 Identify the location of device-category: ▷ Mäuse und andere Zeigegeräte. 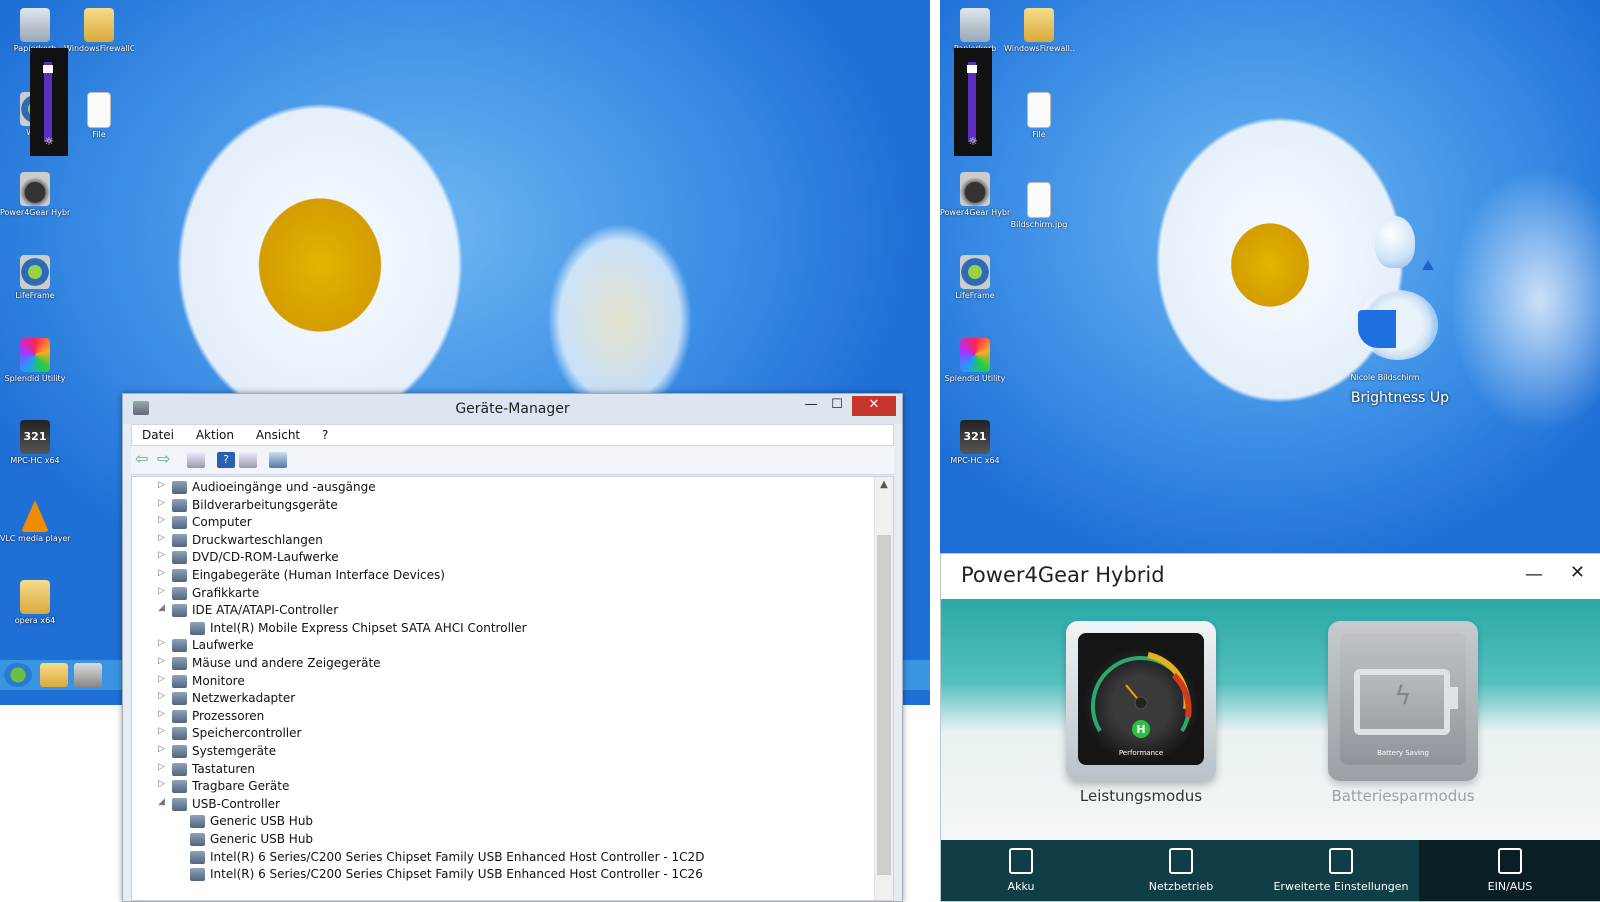
(502, 664).